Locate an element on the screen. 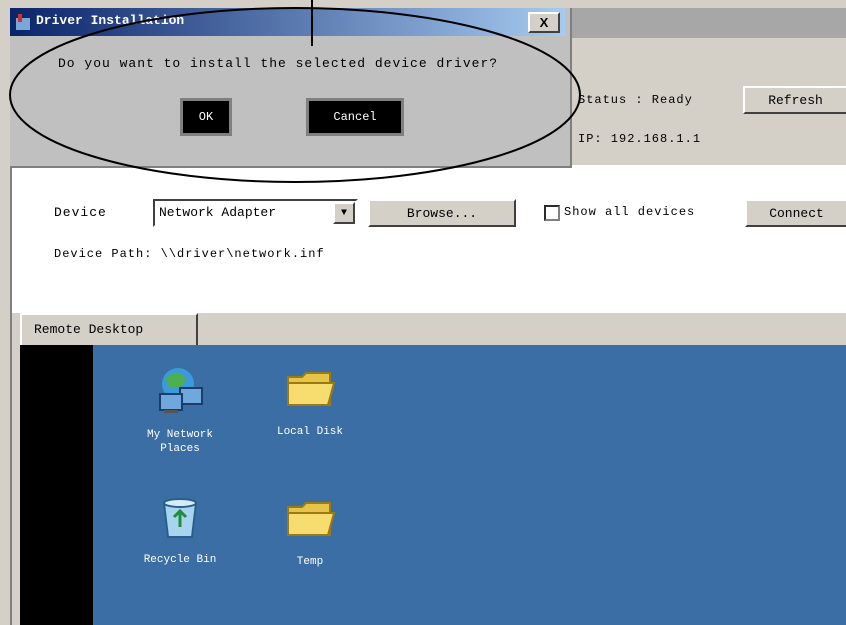 The height and width of the screenshot is (625, 846). cancel-button: Cancel is located at coordinates (355, 117).